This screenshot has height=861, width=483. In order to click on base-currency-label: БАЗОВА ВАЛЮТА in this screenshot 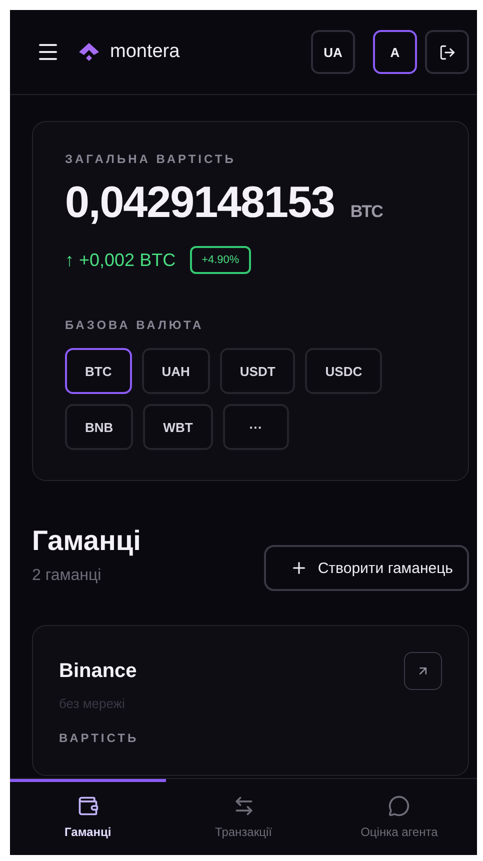, I will do `click(135, 325)`.